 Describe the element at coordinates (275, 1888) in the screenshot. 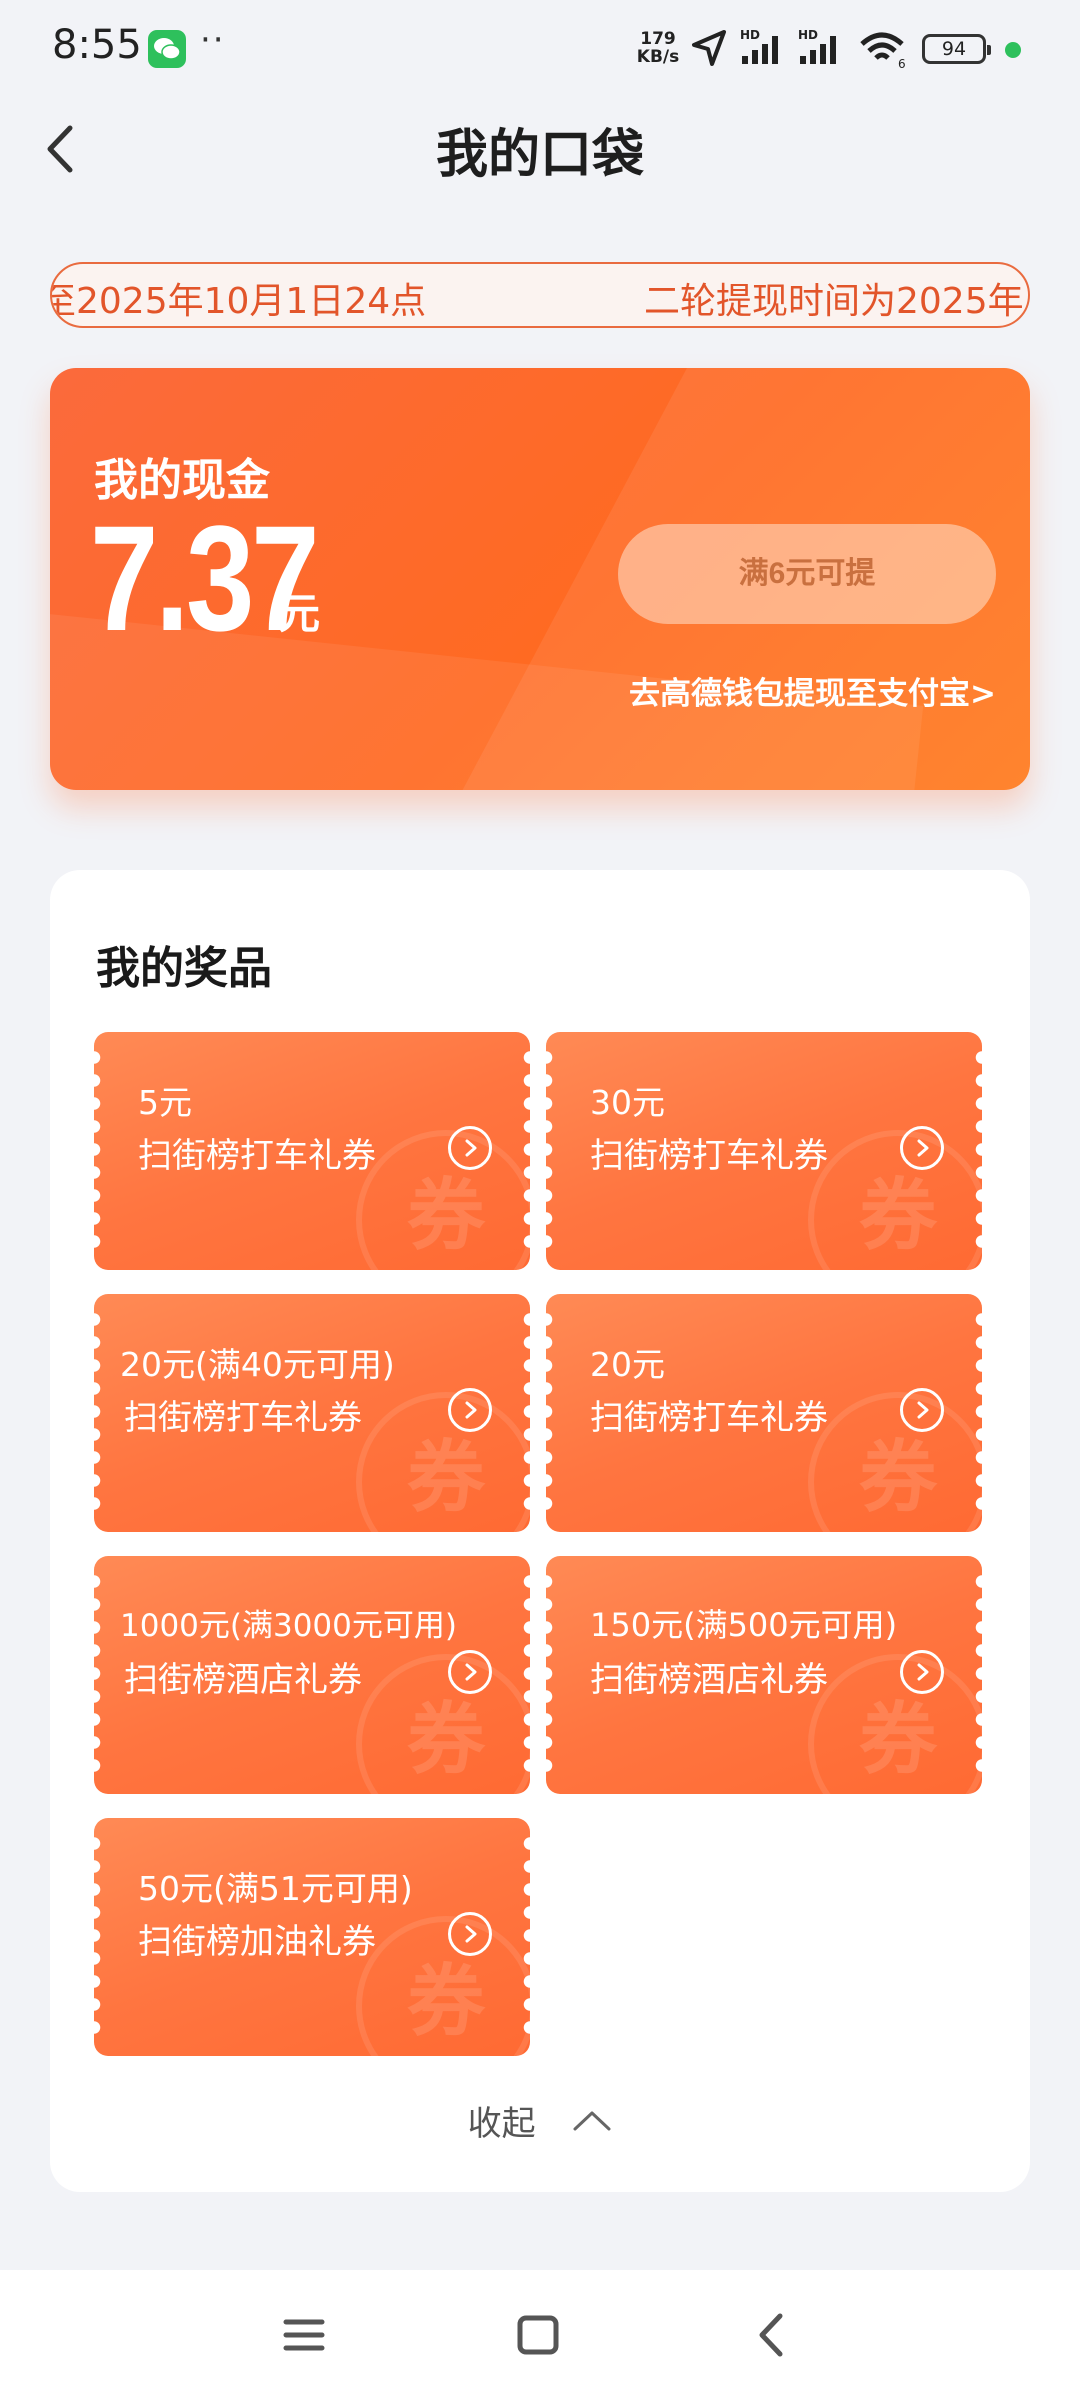

I see `coupon-amount: 50元(满51元可用)` at that location.